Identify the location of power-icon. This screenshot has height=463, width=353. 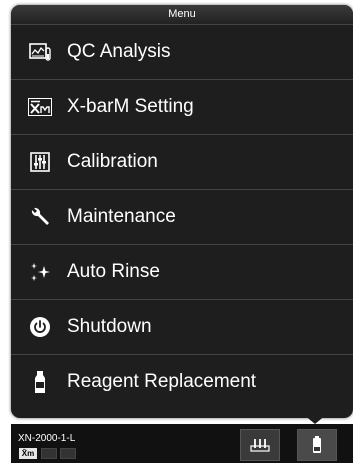
(40, 327).